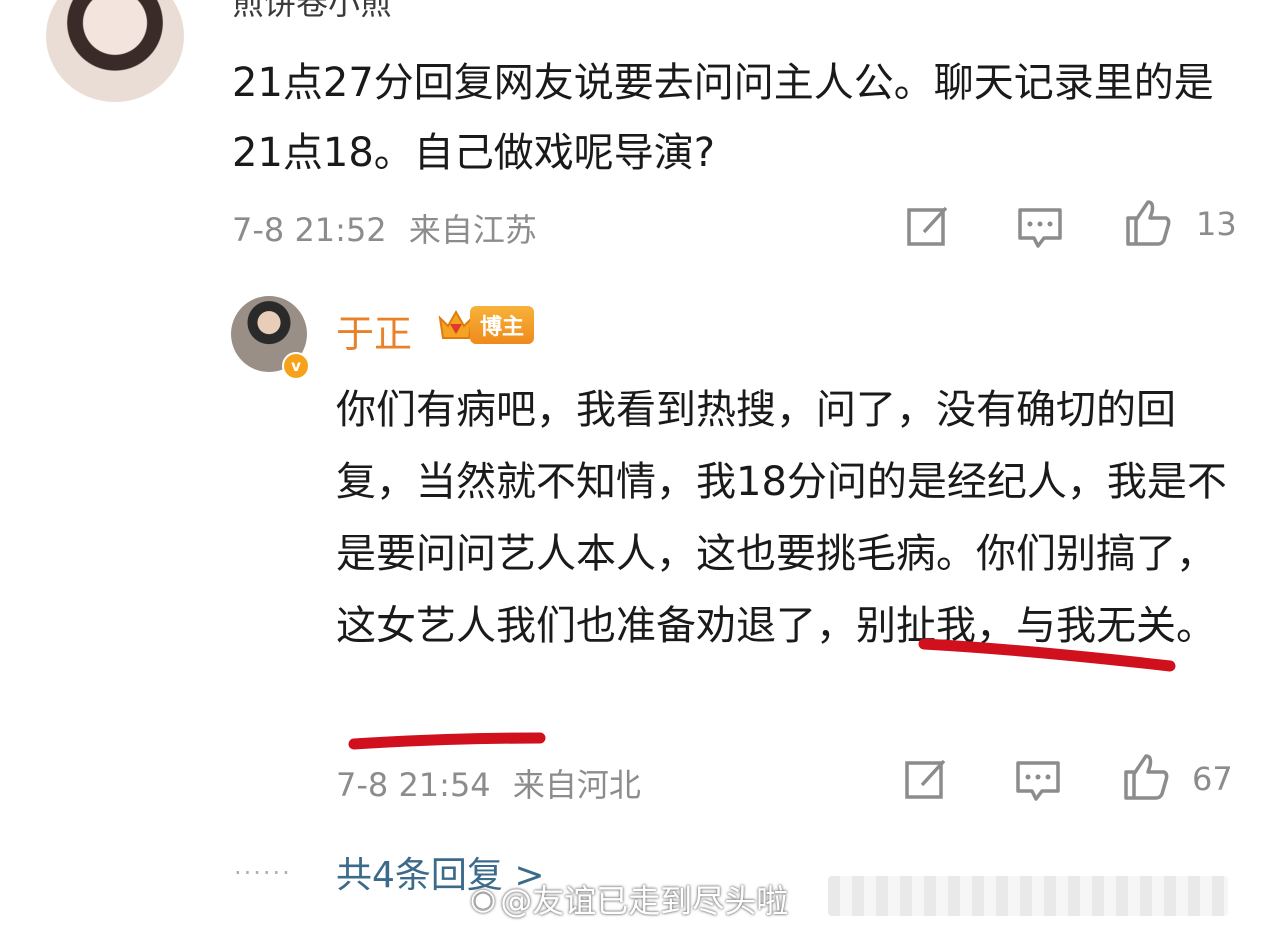 This screenshot has height=929, width=1284. I want to click on reply-meta: 7-8 21:54 来自河北, so click(488, 783).